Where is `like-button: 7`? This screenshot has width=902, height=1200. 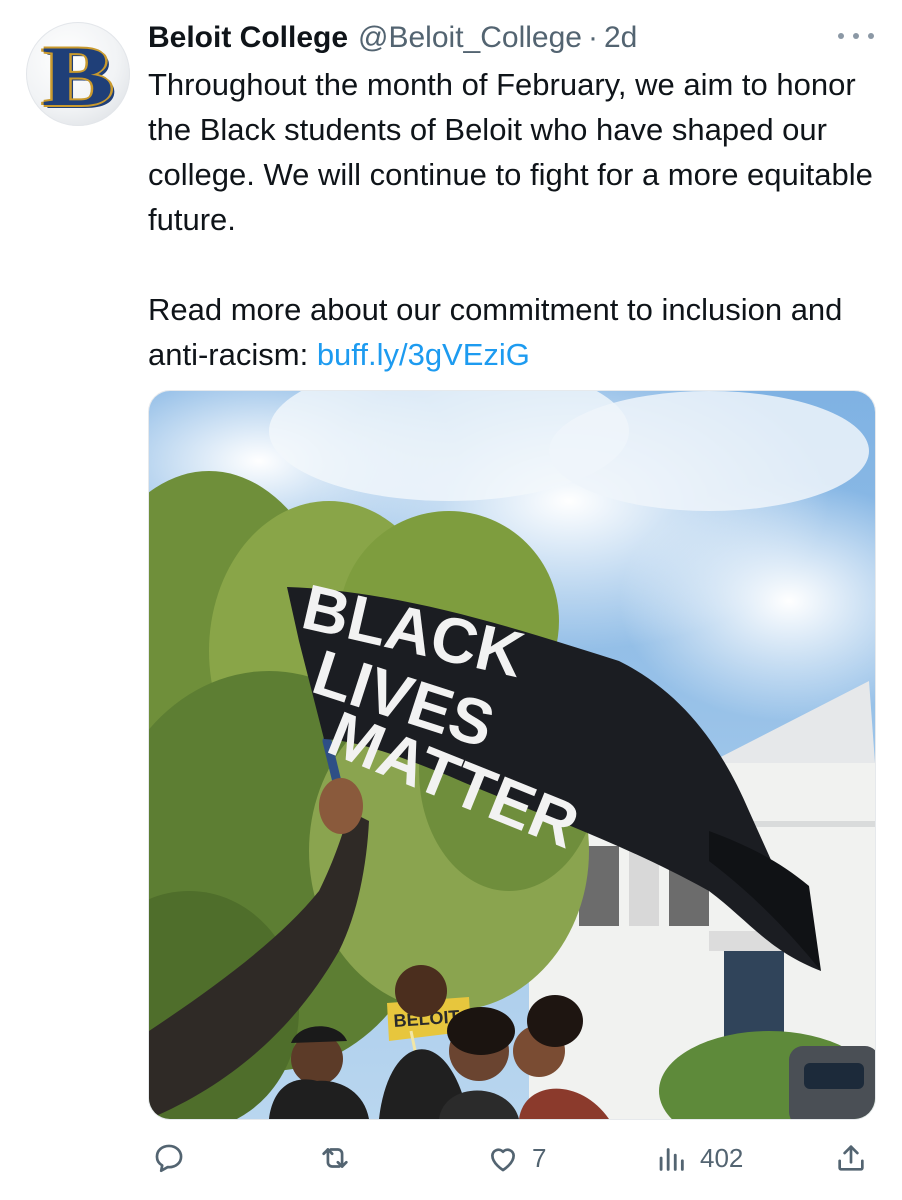 like-button: 7 is located at coordinates (516, 1158).